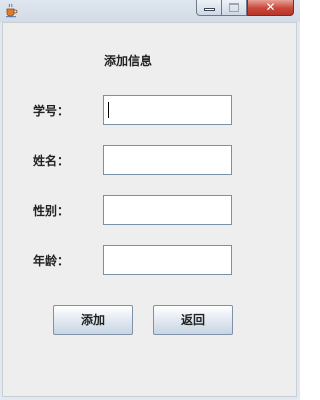  I want to click on java-cup-icon, so click(12, 10).